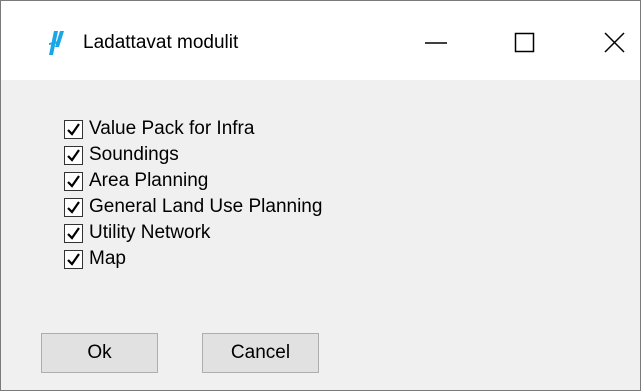 This screenshot has width=641, height=391. Describe the element at coordinates (107, 259) in the screenshot. I see `module-label: Map` at that location.